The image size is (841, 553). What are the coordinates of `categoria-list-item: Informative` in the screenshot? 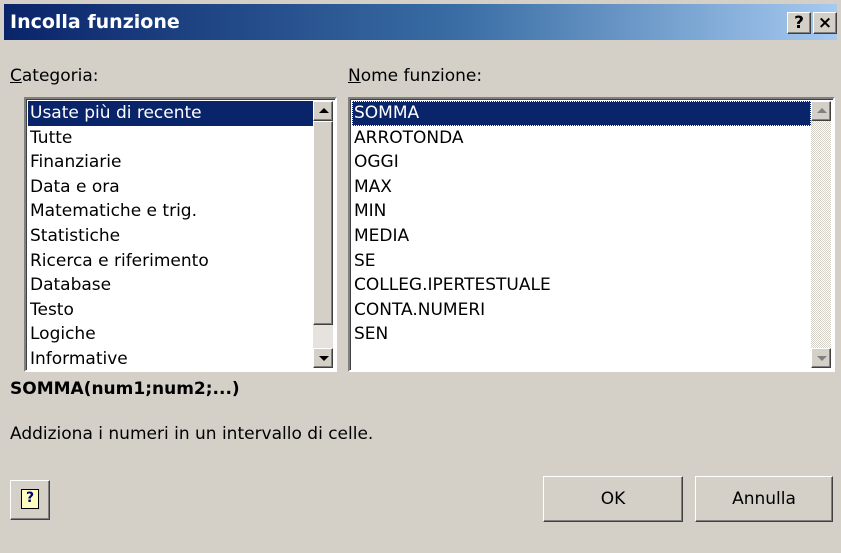 It's located at (170, 357).